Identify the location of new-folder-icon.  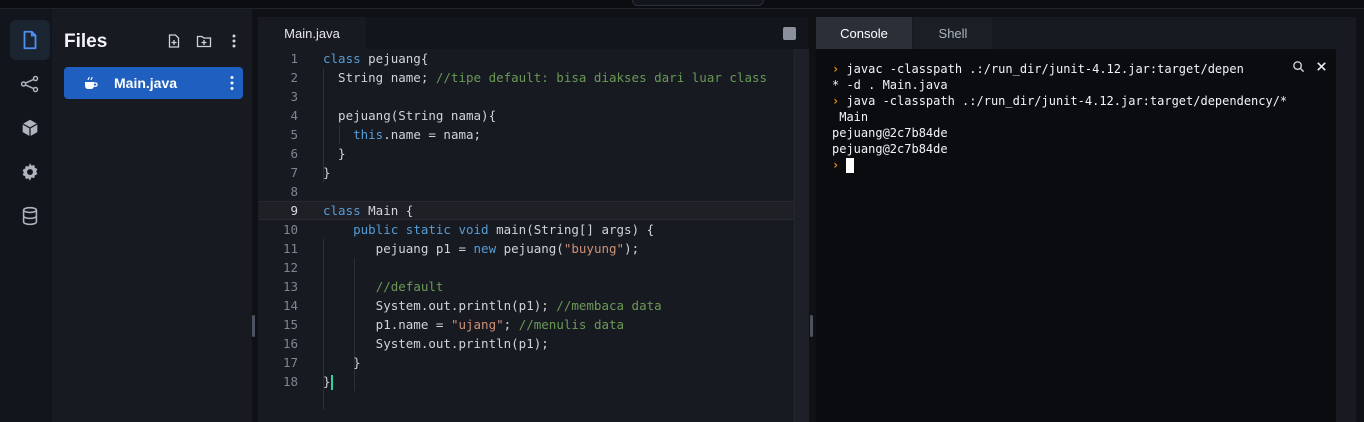
(204, 41).